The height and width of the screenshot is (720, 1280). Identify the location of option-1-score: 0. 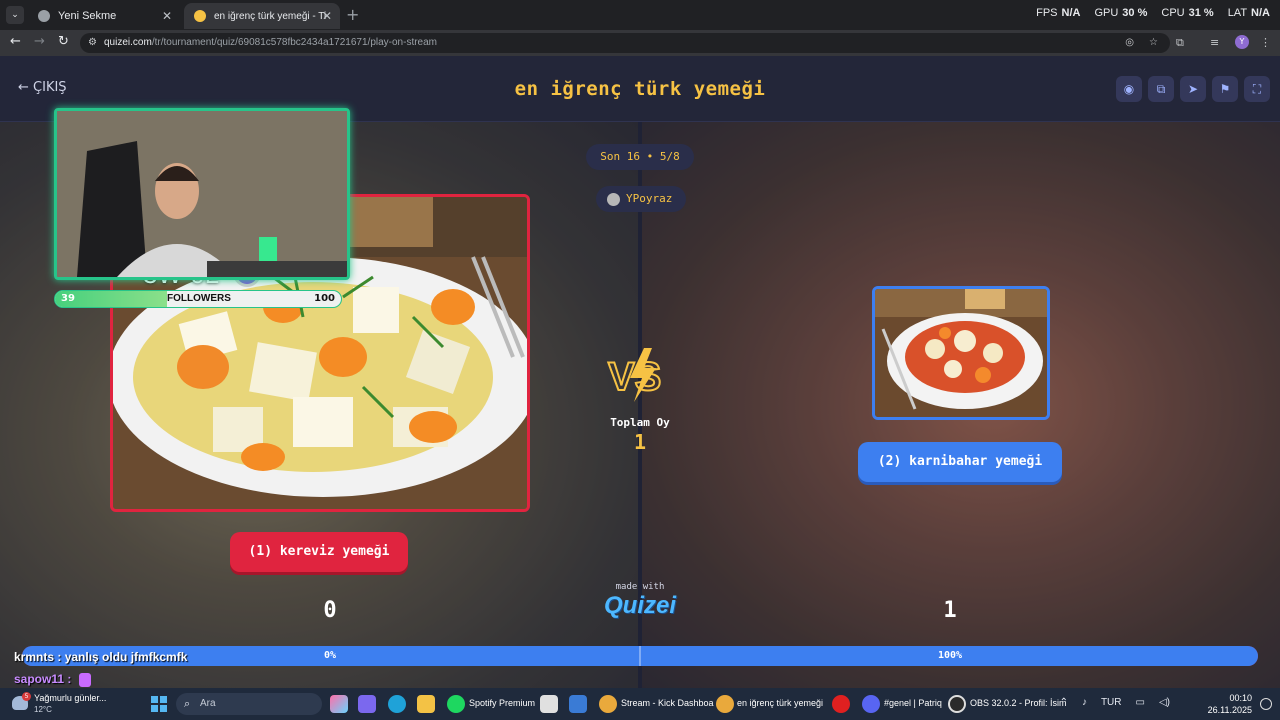
(330, 610).